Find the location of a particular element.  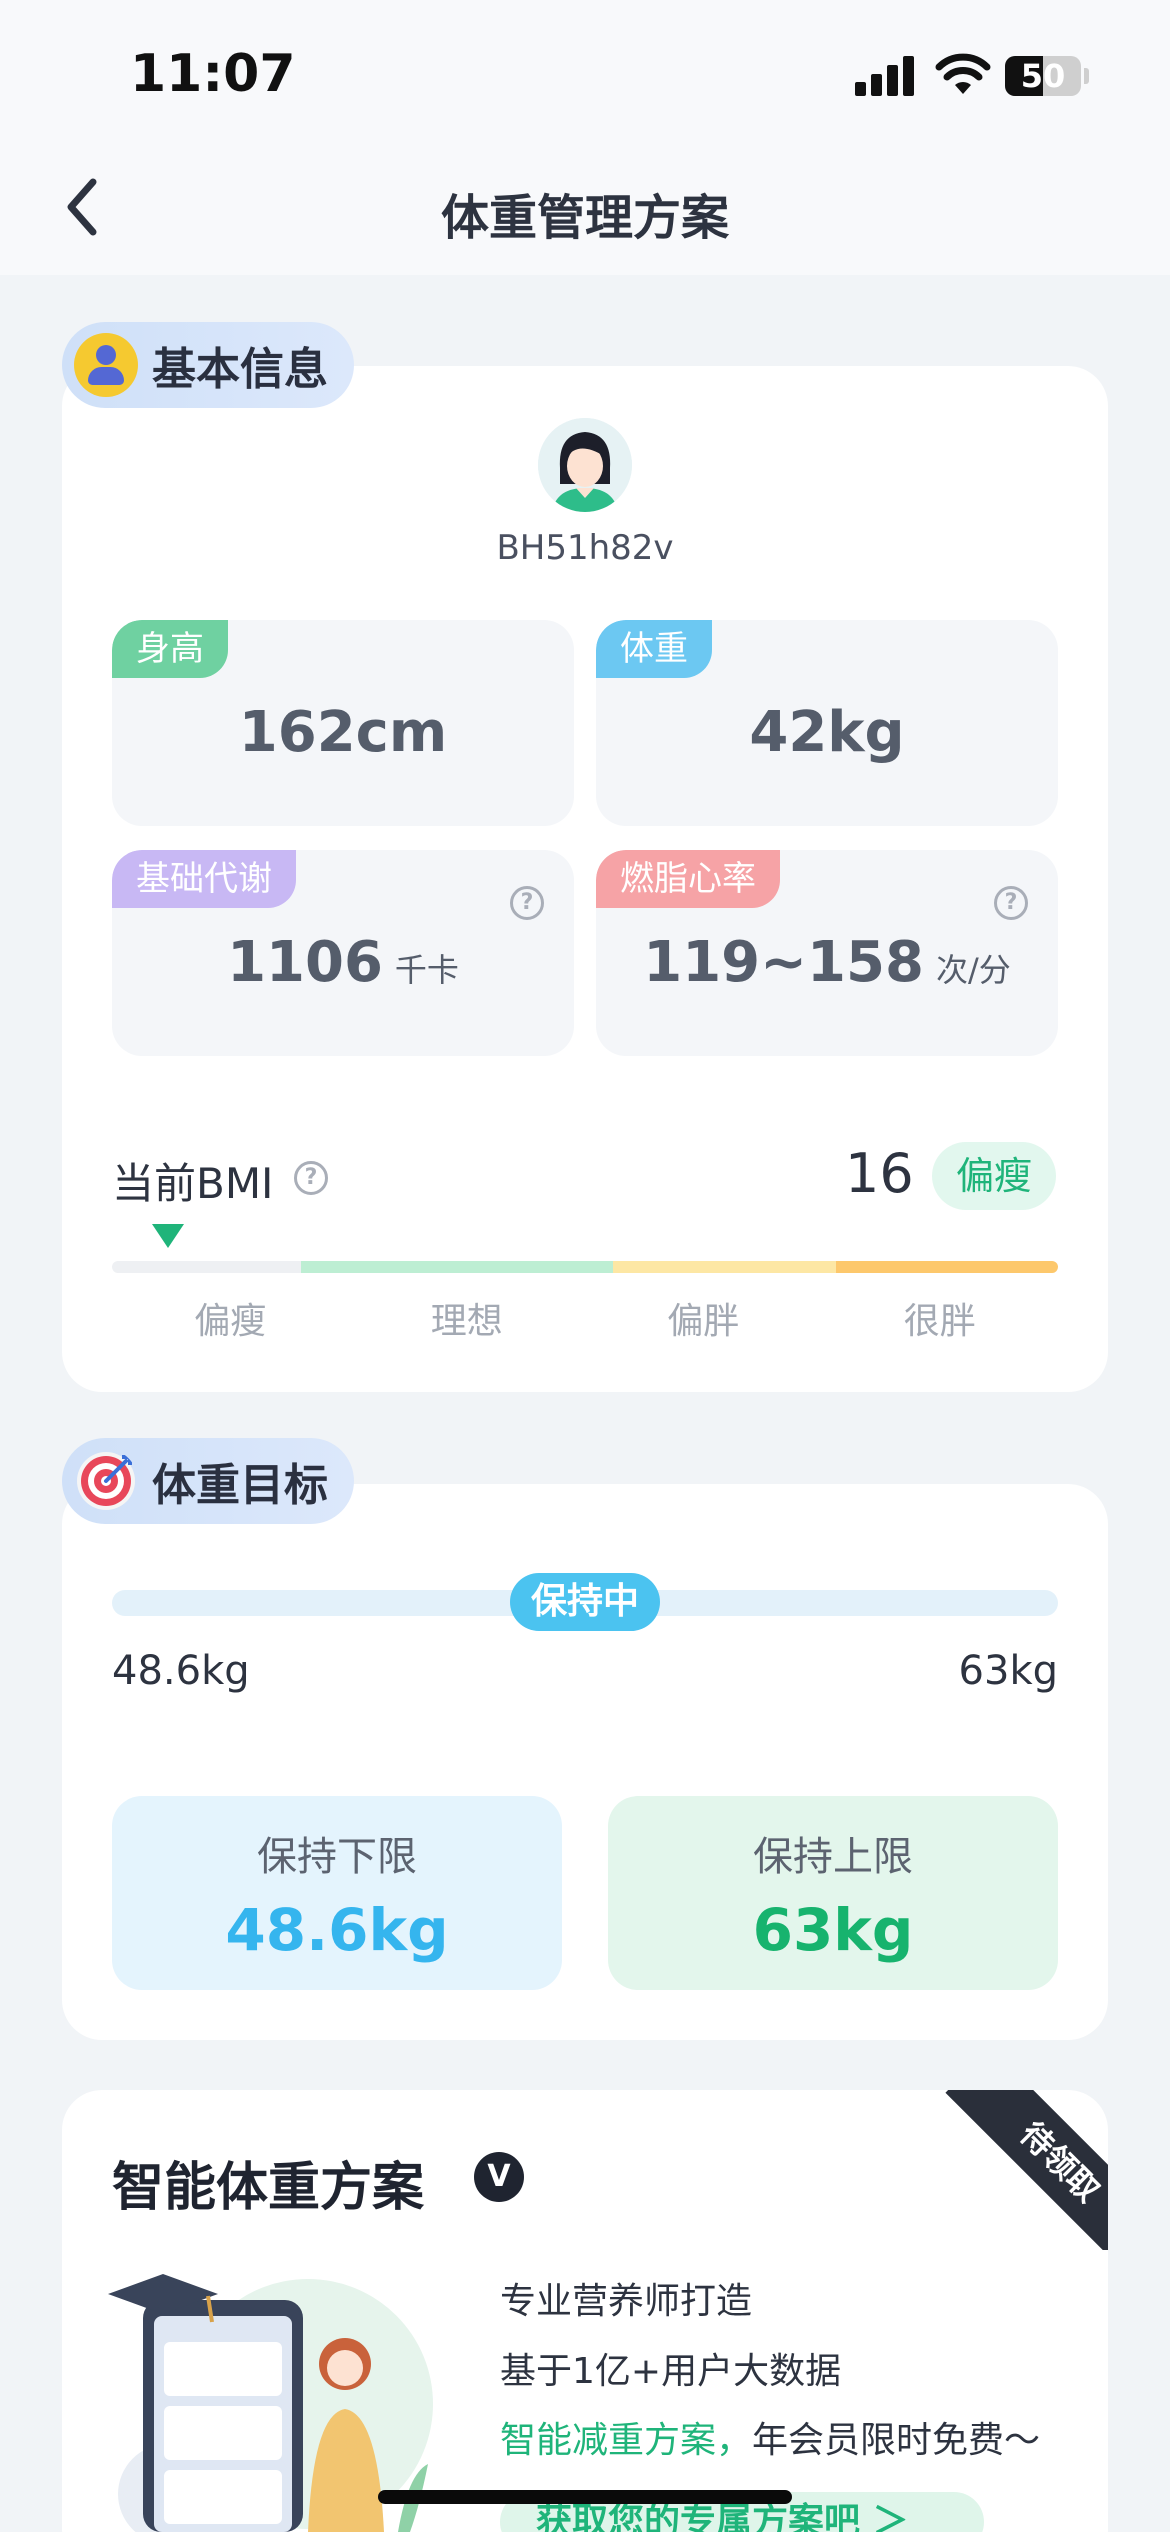

stat-bmr-unit: 千卡 is located at coordinates (426, 970).